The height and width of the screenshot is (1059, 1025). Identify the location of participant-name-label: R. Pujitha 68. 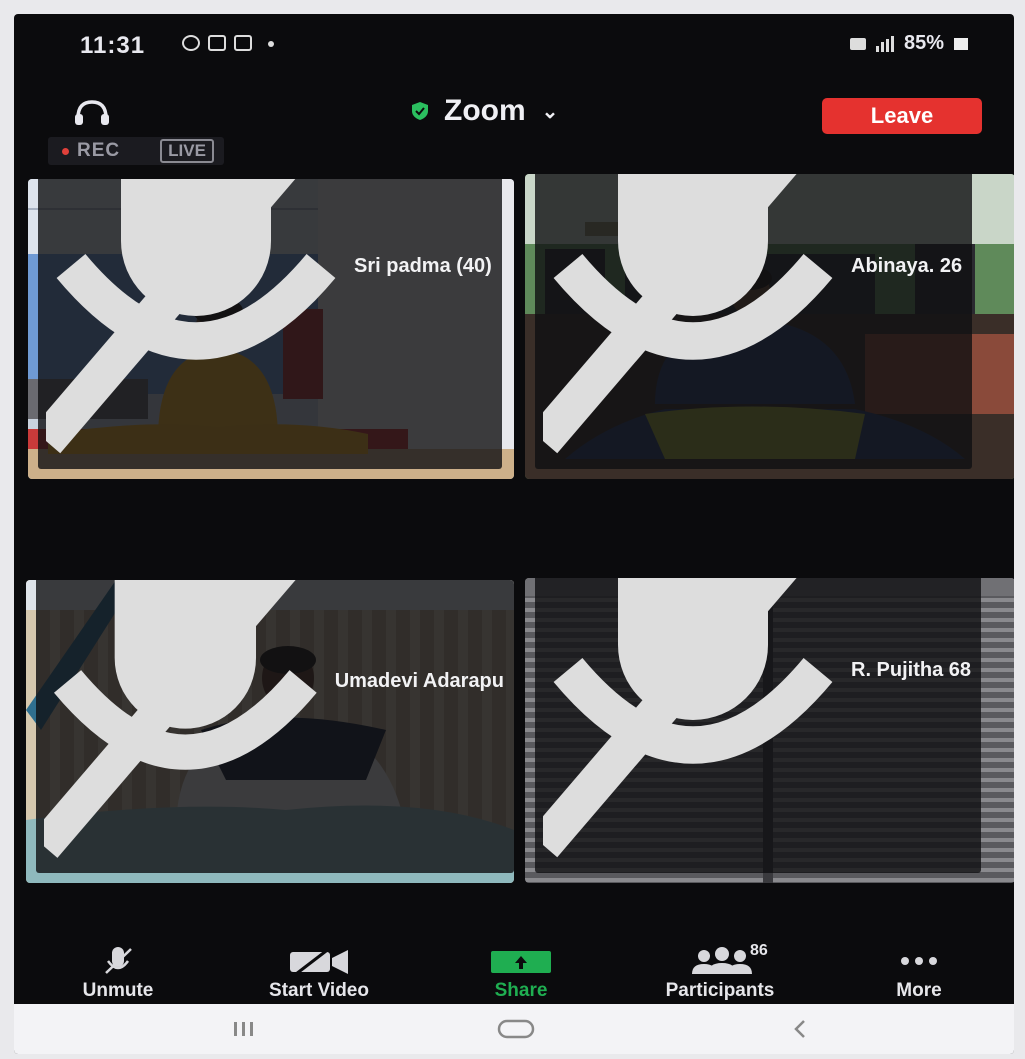
(758, 725).